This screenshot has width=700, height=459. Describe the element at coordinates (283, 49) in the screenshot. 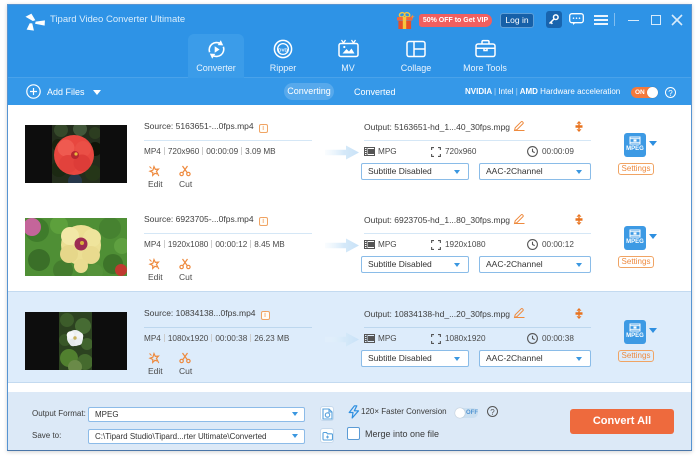

I see `svg-text: DVD` at that location.